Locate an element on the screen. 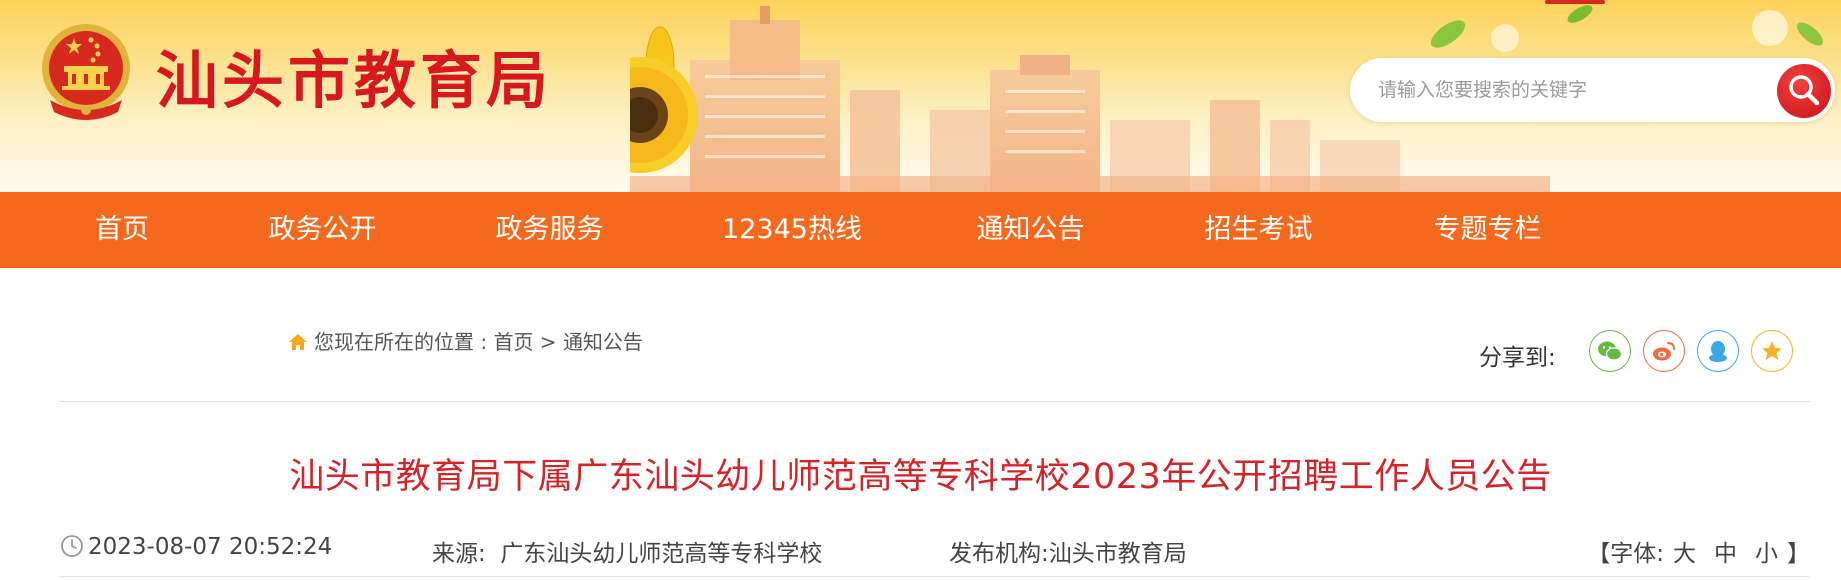  share-weibo-button is located at coordinates (1664, 351).